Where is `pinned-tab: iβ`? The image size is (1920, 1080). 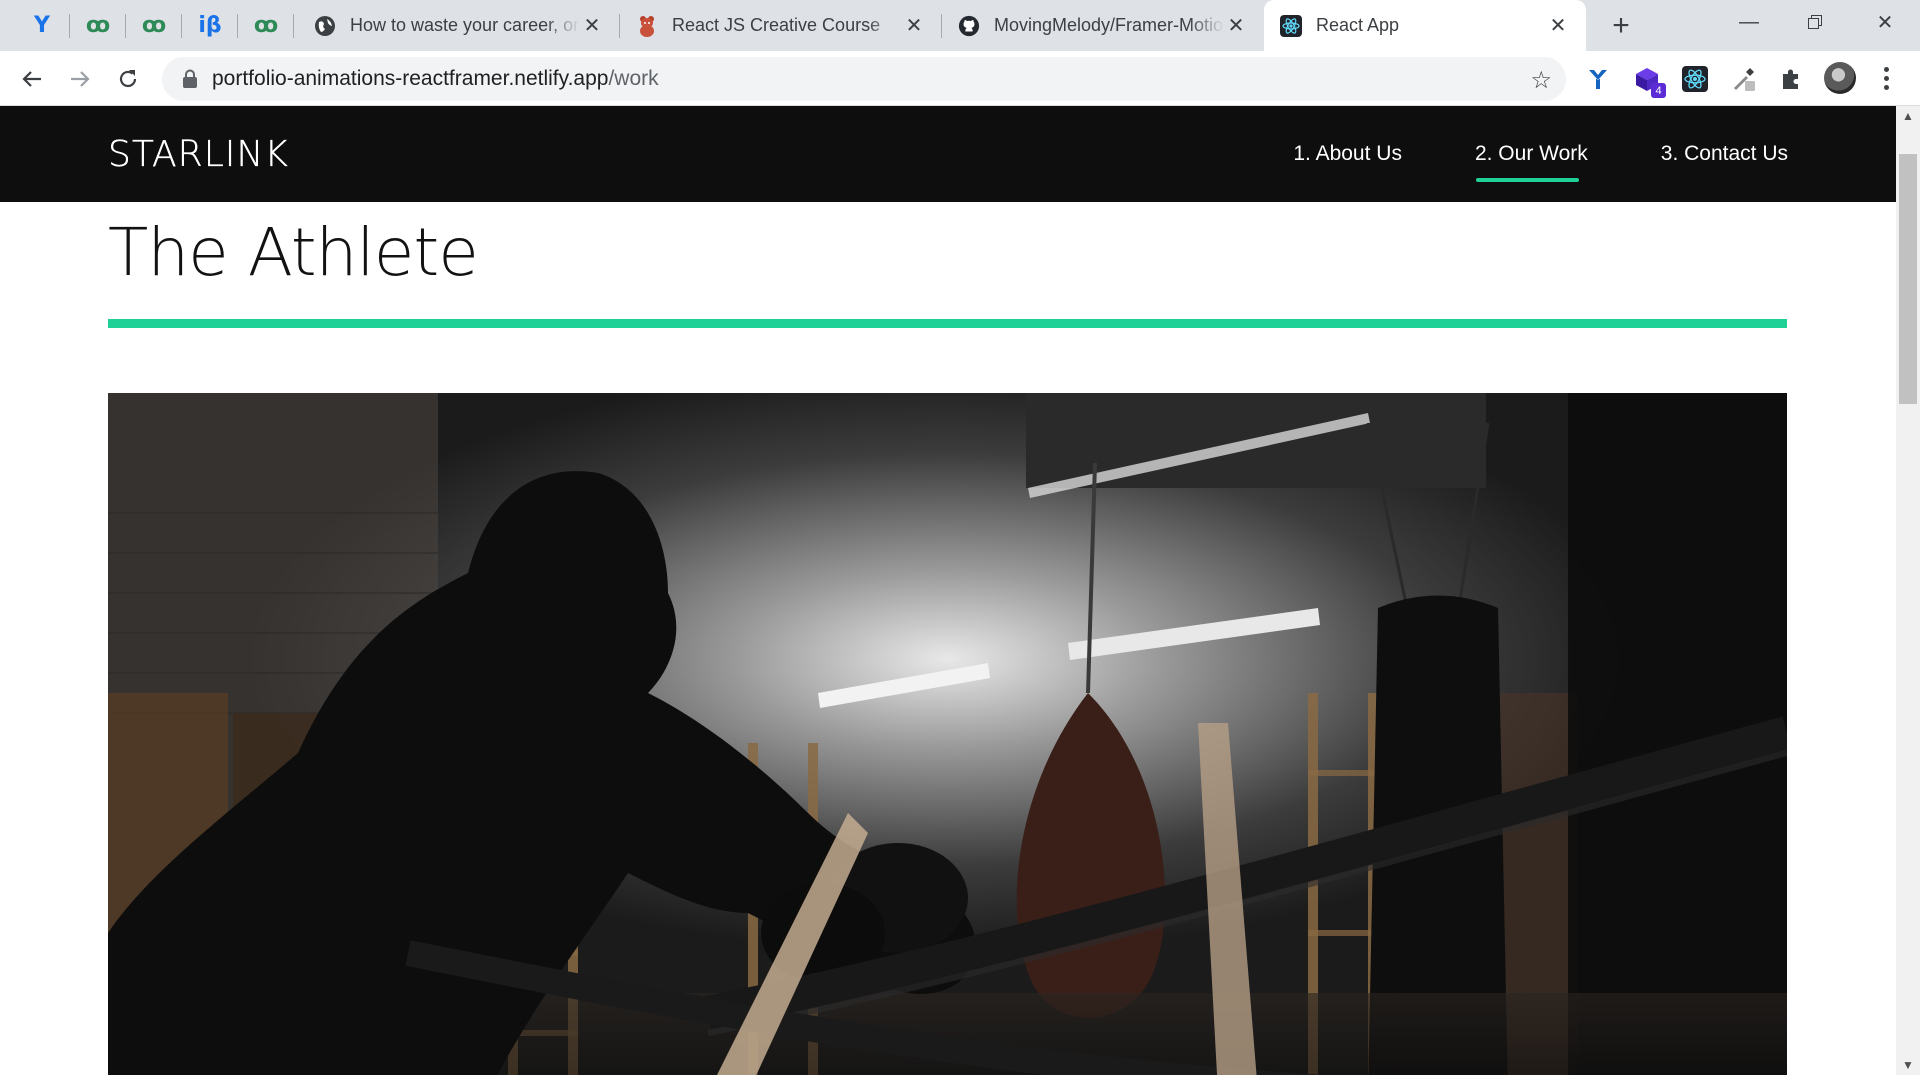 pinned-tab: iβ is located at coordinates (210, 25).